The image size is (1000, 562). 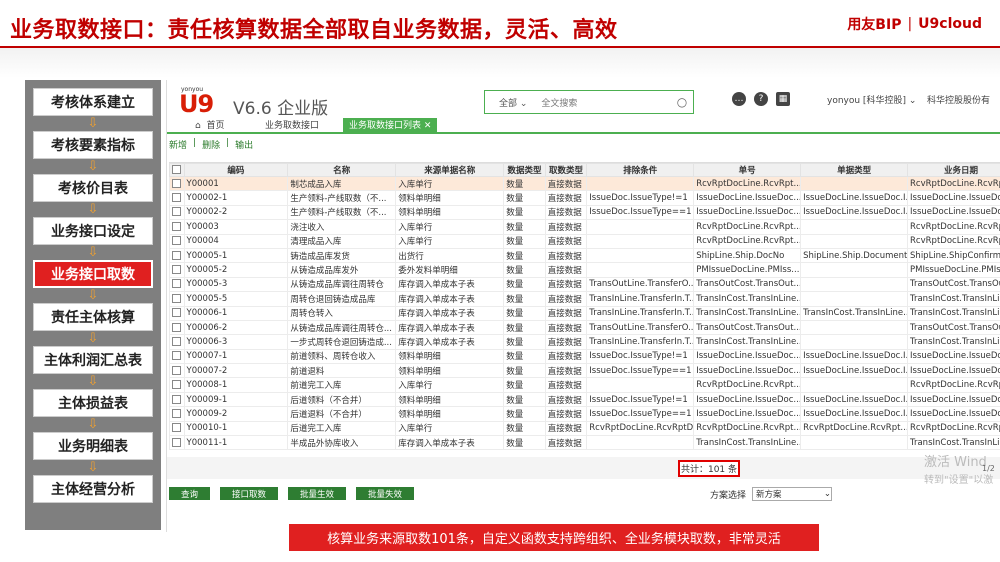 What do you see at coordinates (390, 126) in the screenshot?
I see `tab-business-fetch-list: 业务取数接口列表 ✕` at bounding box center [390, 126].